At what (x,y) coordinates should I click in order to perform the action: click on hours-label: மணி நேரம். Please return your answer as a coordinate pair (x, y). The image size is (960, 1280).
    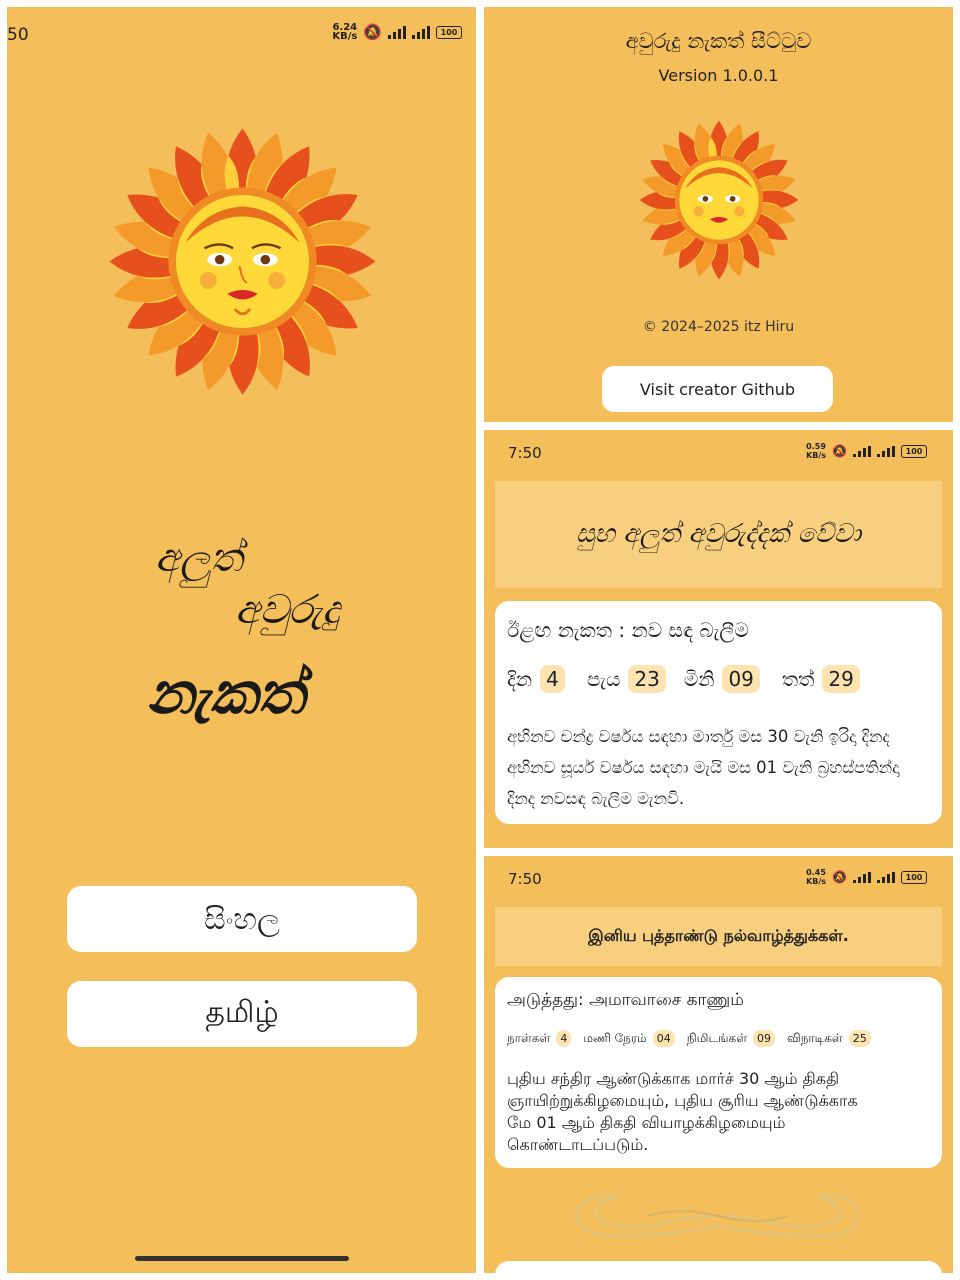
    Looking at the image, I should click on (615, 1037).